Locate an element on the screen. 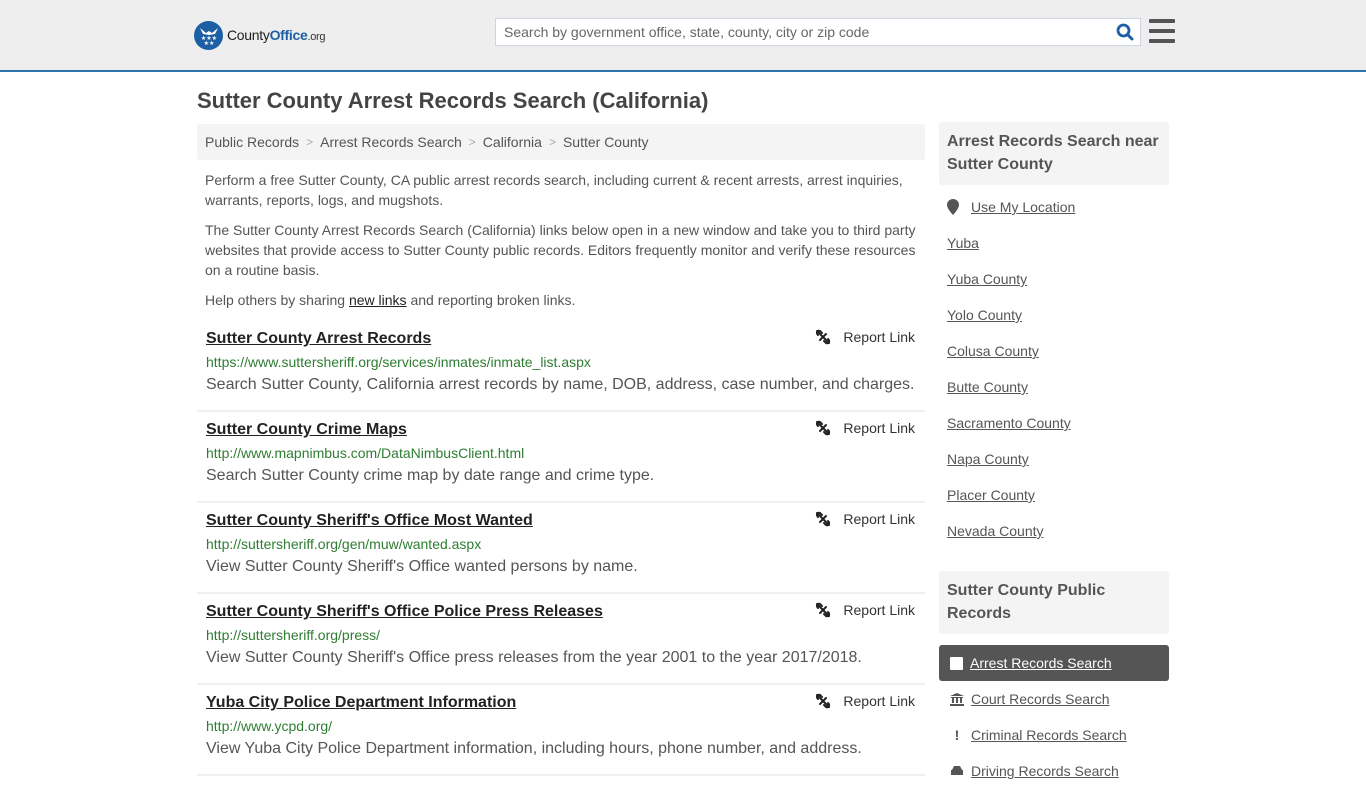  public-records-item: Driving Records Search is located at coordinates (1054, 771).